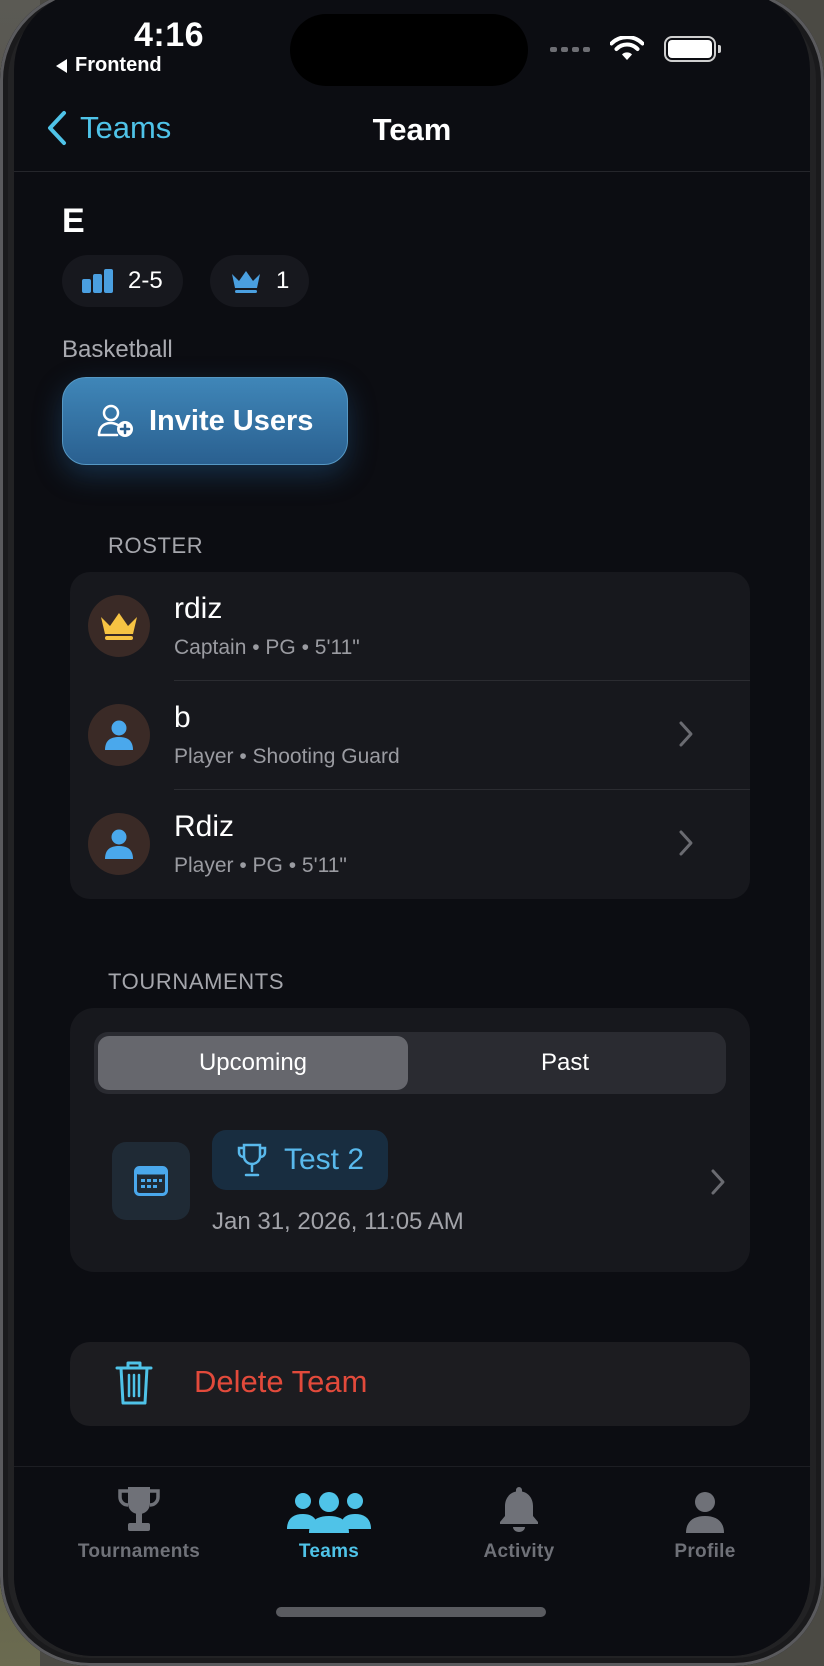  I want to click on calendar-icon, so click(151, 1181).